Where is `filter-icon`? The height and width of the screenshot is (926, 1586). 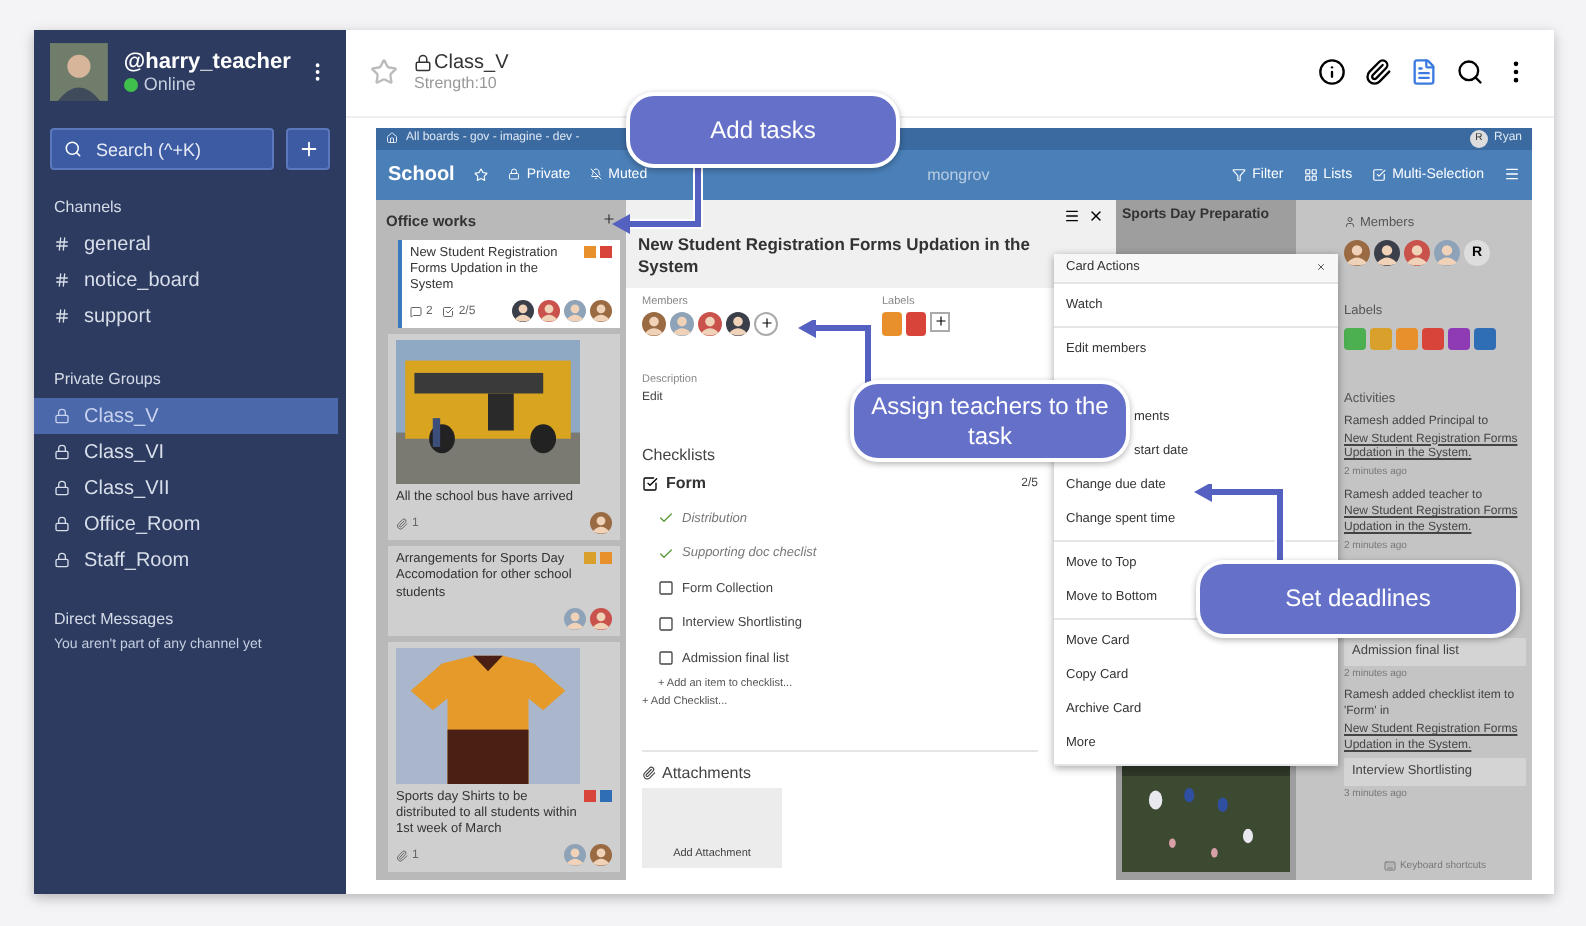 filter-icon is located at coordinates (1239, 174).